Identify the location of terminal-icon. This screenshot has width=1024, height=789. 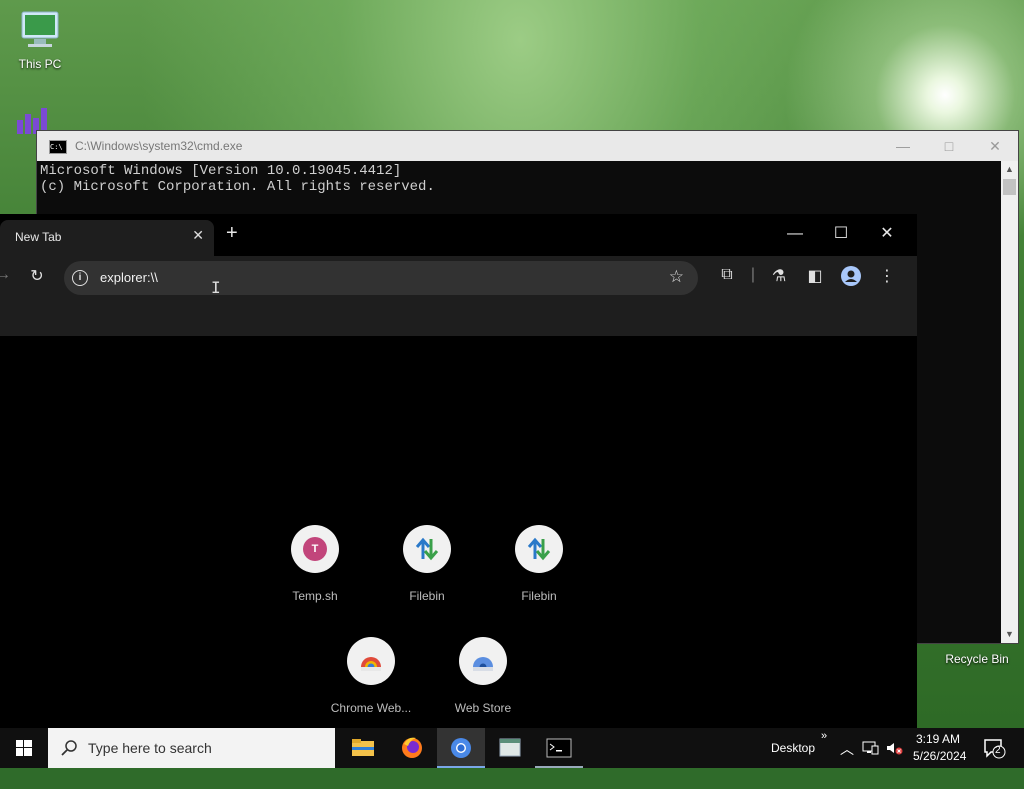
(559, 748).